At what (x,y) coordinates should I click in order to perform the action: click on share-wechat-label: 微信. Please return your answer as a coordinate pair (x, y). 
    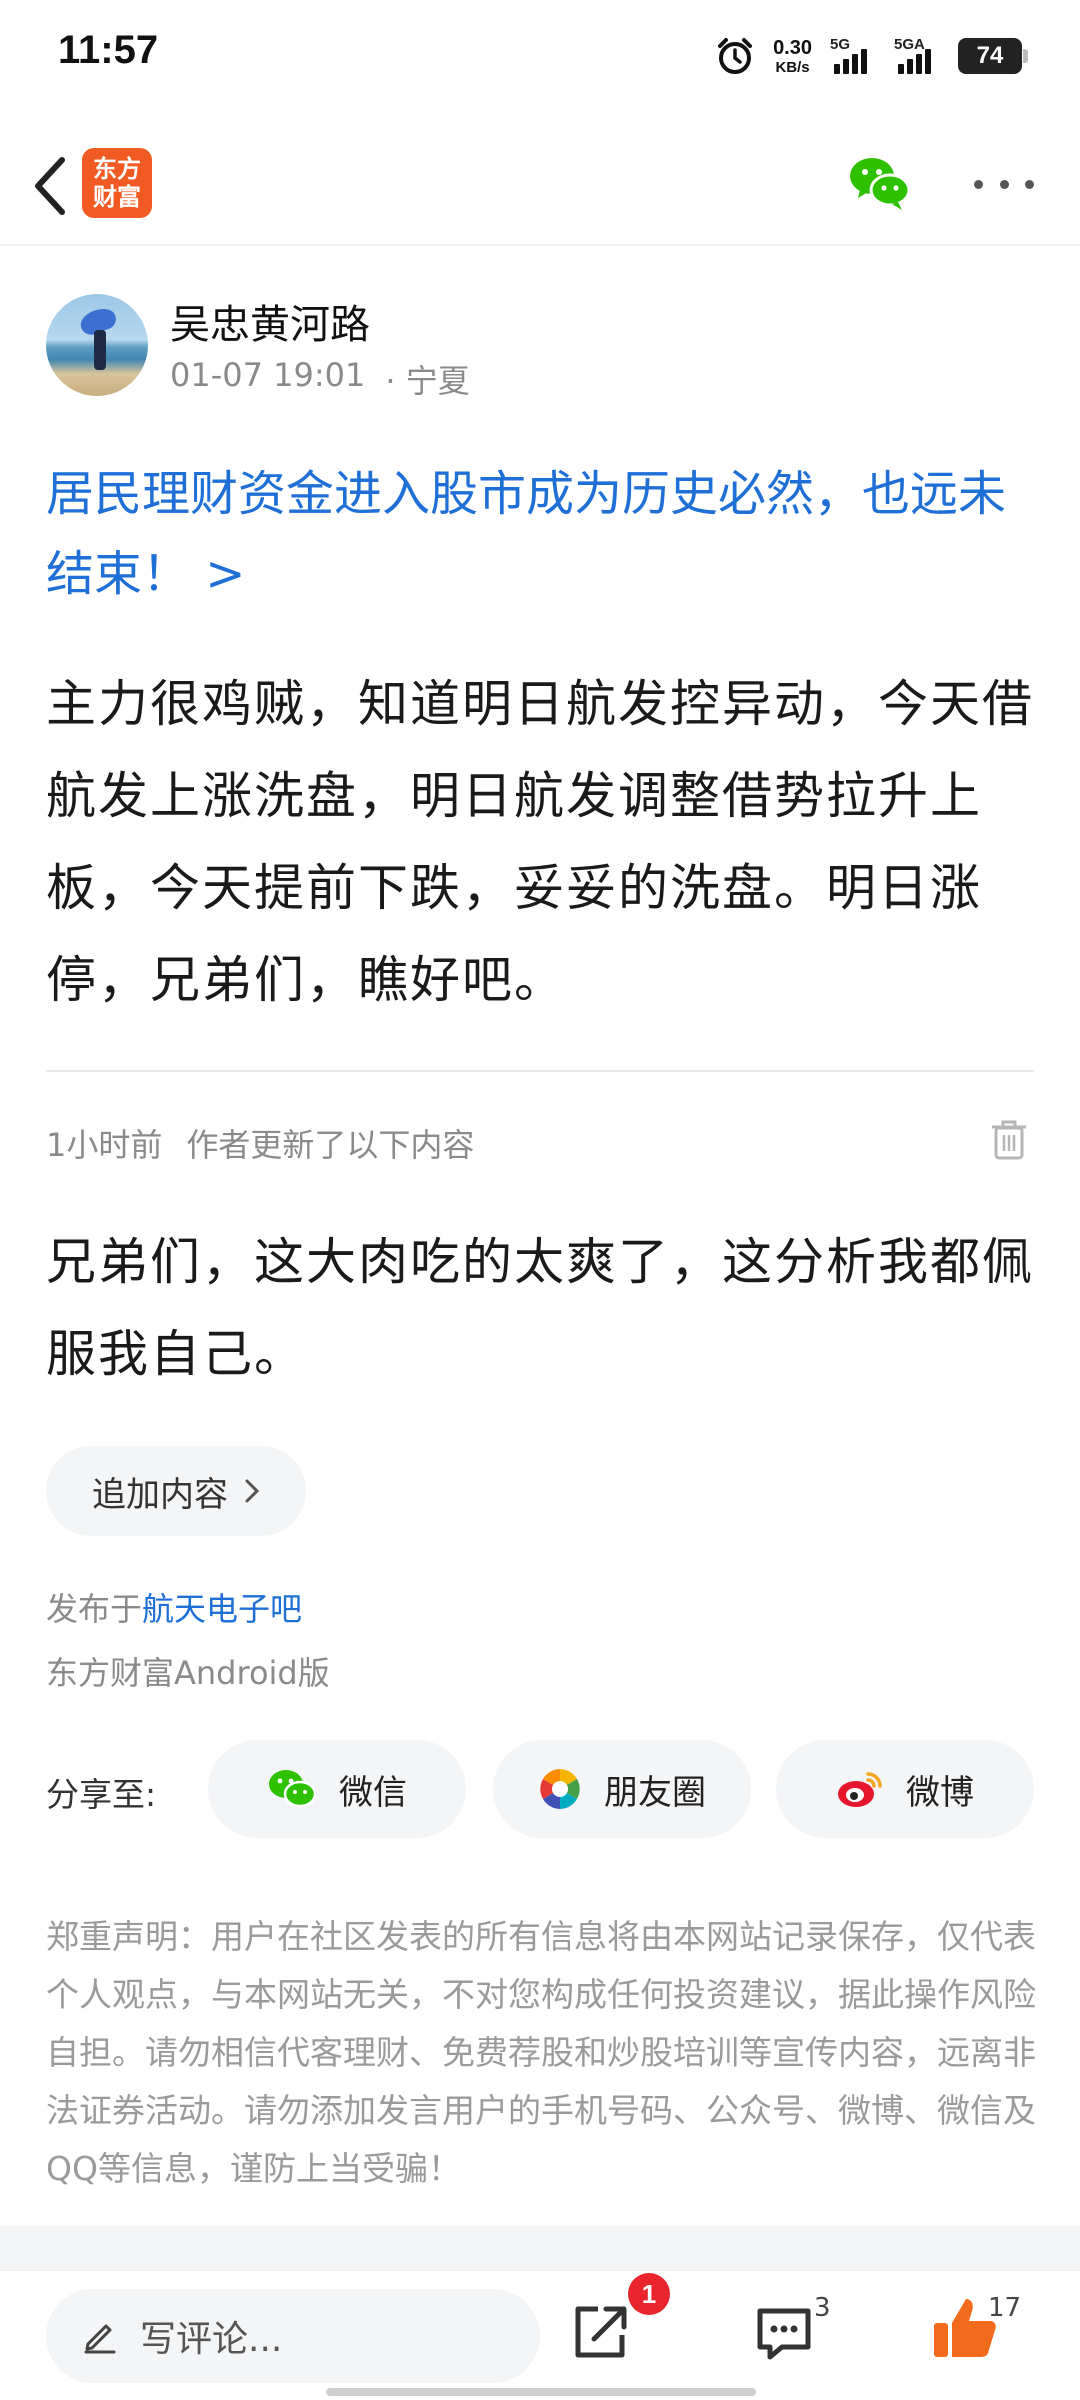
    Looking at the image, I should click on (373, 1792).